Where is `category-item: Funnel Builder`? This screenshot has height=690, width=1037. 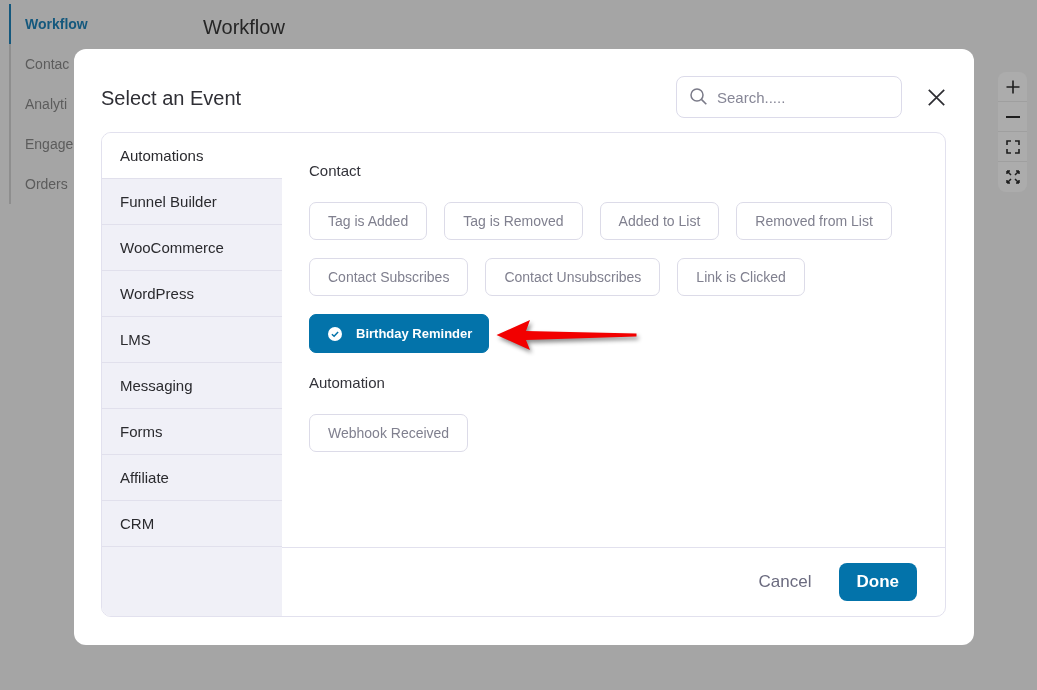 category-item: Funnel Builder is located at coordinates (192, 202).